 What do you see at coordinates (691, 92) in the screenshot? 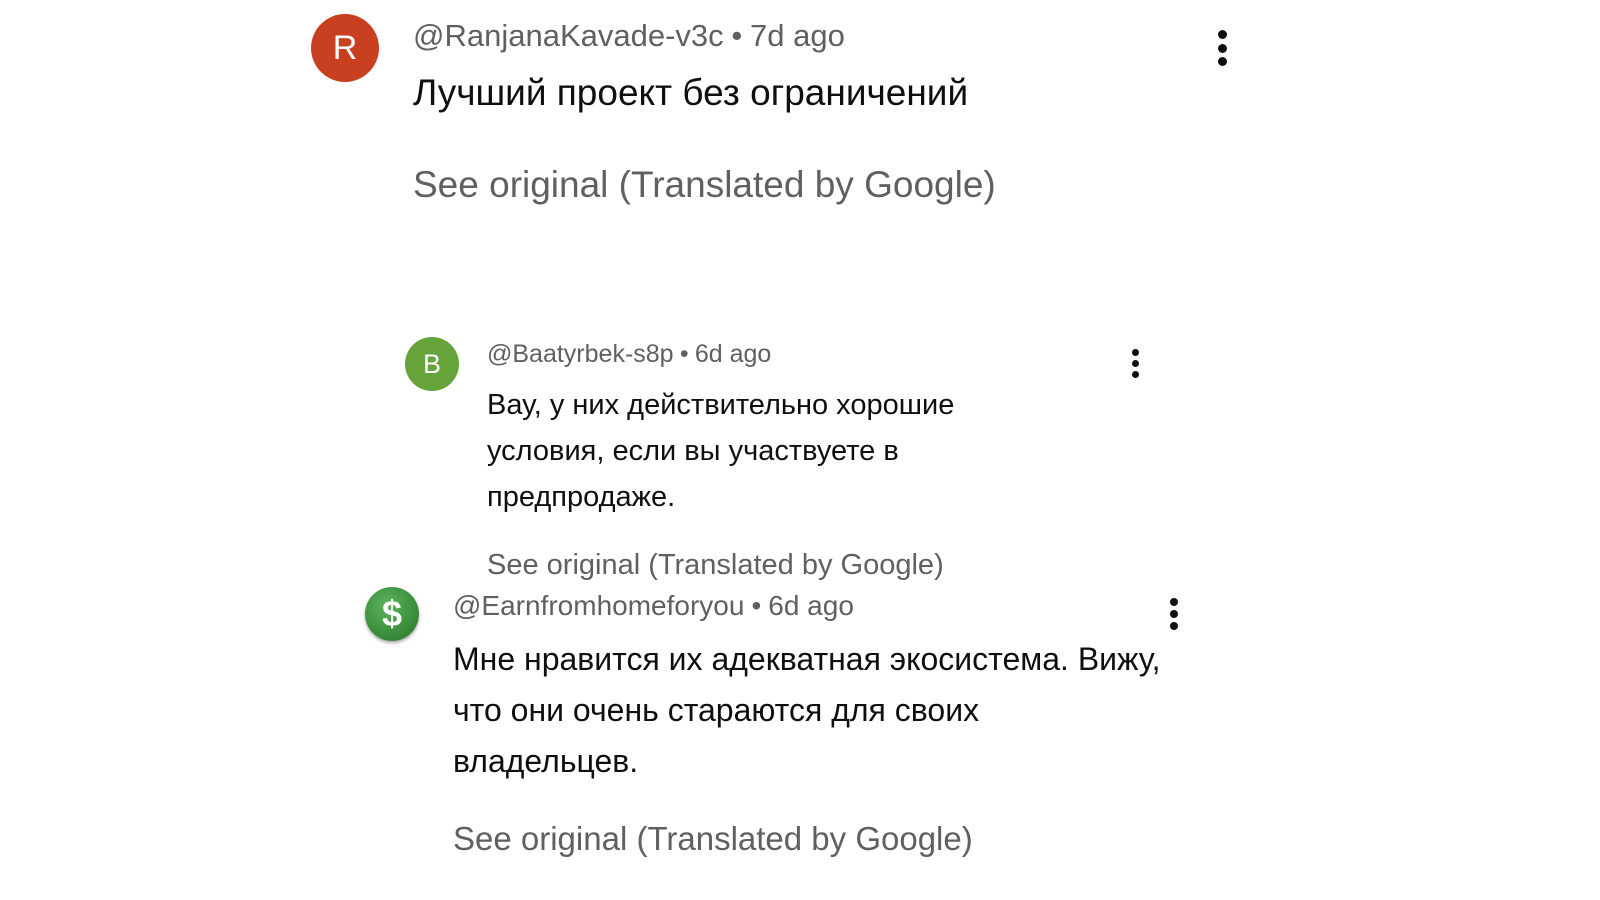
I see `comment-text: Лучший проект без ограничений` at bounding box center [691, 92].